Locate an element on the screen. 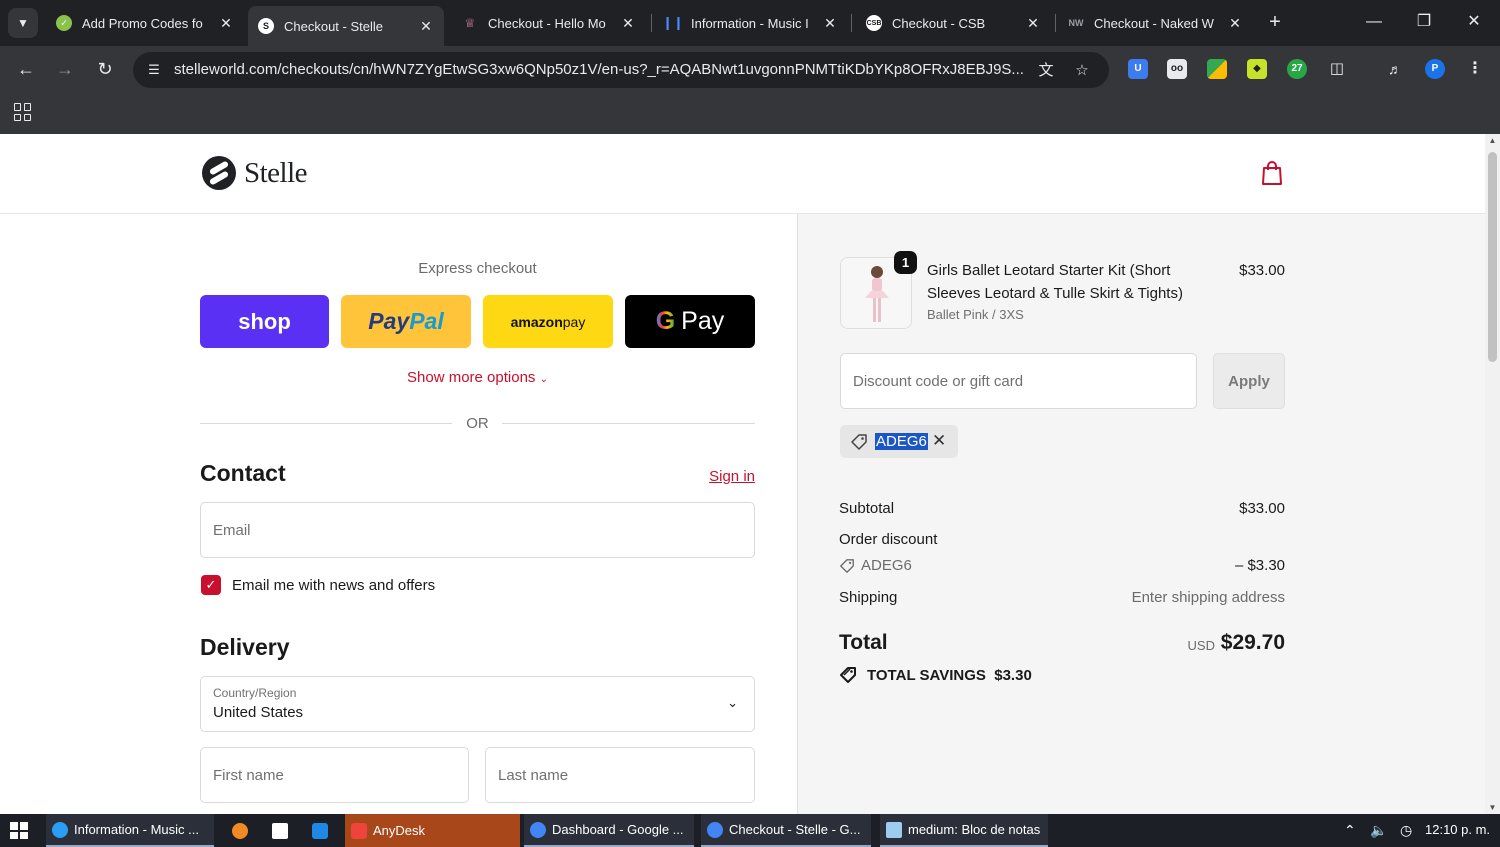  delivery-title: Delivery is located at coordinates (245, 647).